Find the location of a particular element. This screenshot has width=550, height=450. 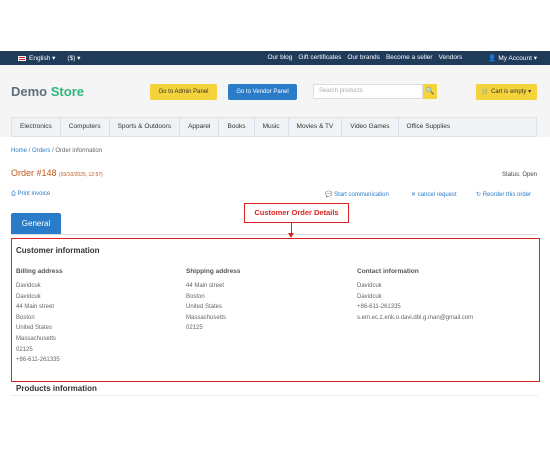

nav-music: Music is located at coordinates (272, 127).